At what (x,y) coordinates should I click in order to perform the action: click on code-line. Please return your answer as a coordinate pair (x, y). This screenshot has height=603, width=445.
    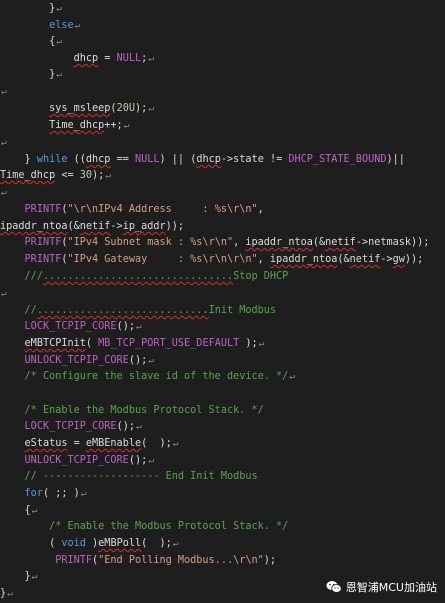
    Looking at the image, I should click on (222, 393).